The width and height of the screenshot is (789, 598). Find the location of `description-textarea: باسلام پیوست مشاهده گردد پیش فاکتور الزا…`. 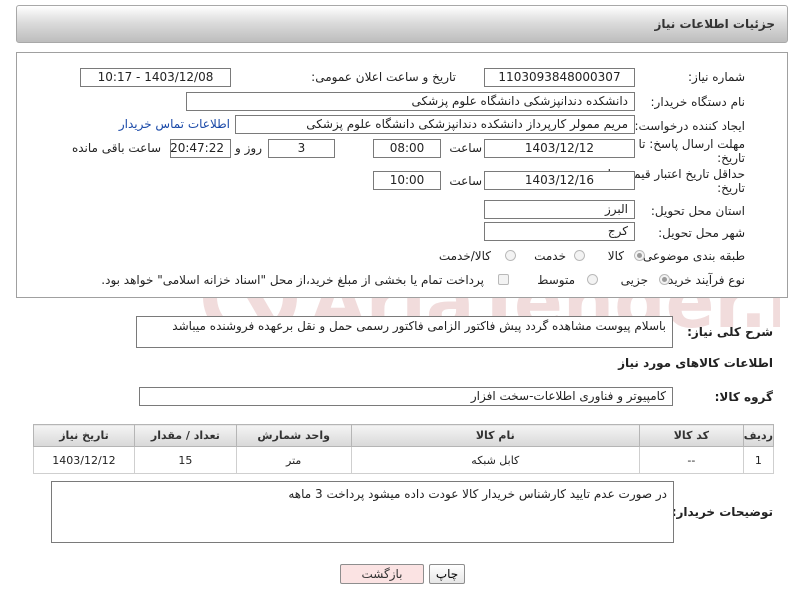

description-textarea: باسلام پیوست مشاهده گردد پیش فاکتور الزا… is located at coordinates (404, 332).